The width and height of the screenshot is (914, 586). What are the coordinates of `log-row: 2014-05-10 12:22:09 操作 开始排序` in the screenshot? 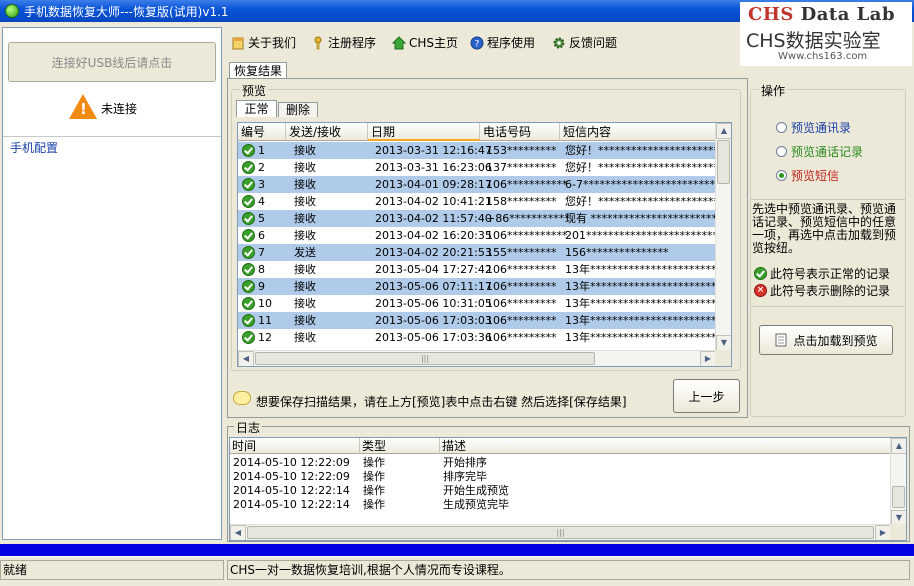 It's located at (560, 463).